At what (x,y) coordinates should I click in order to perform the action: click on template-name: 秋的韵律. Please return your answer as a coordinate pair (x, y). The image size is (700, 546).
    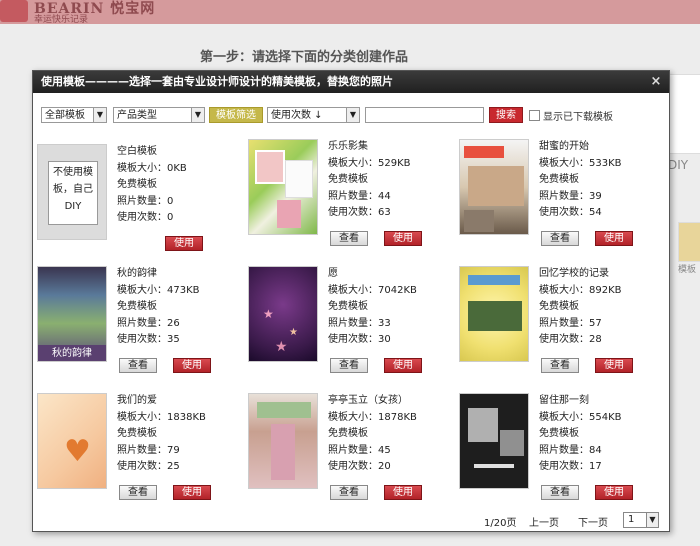
    Looking at the image, I should click on (137, 273).